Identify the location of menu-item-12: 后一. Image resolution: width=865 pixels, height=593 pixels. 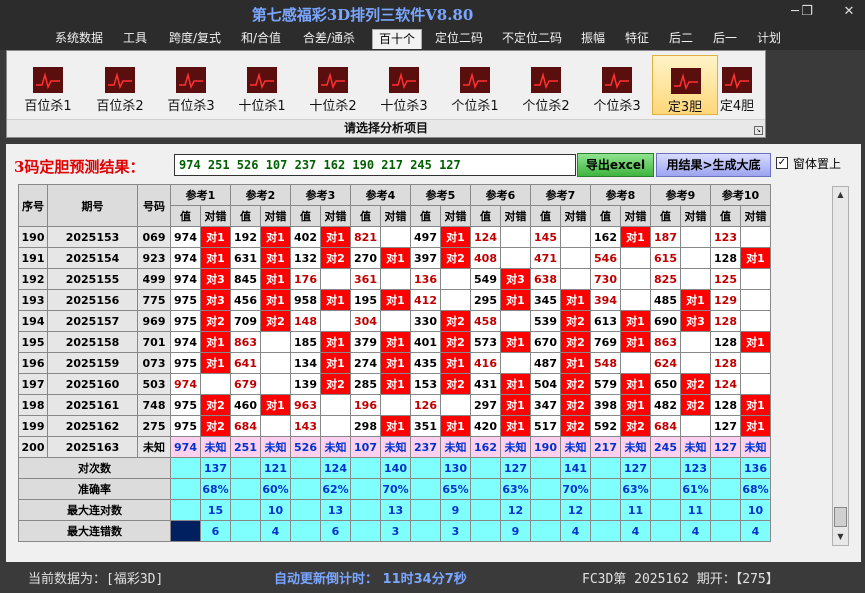
(725, 39).